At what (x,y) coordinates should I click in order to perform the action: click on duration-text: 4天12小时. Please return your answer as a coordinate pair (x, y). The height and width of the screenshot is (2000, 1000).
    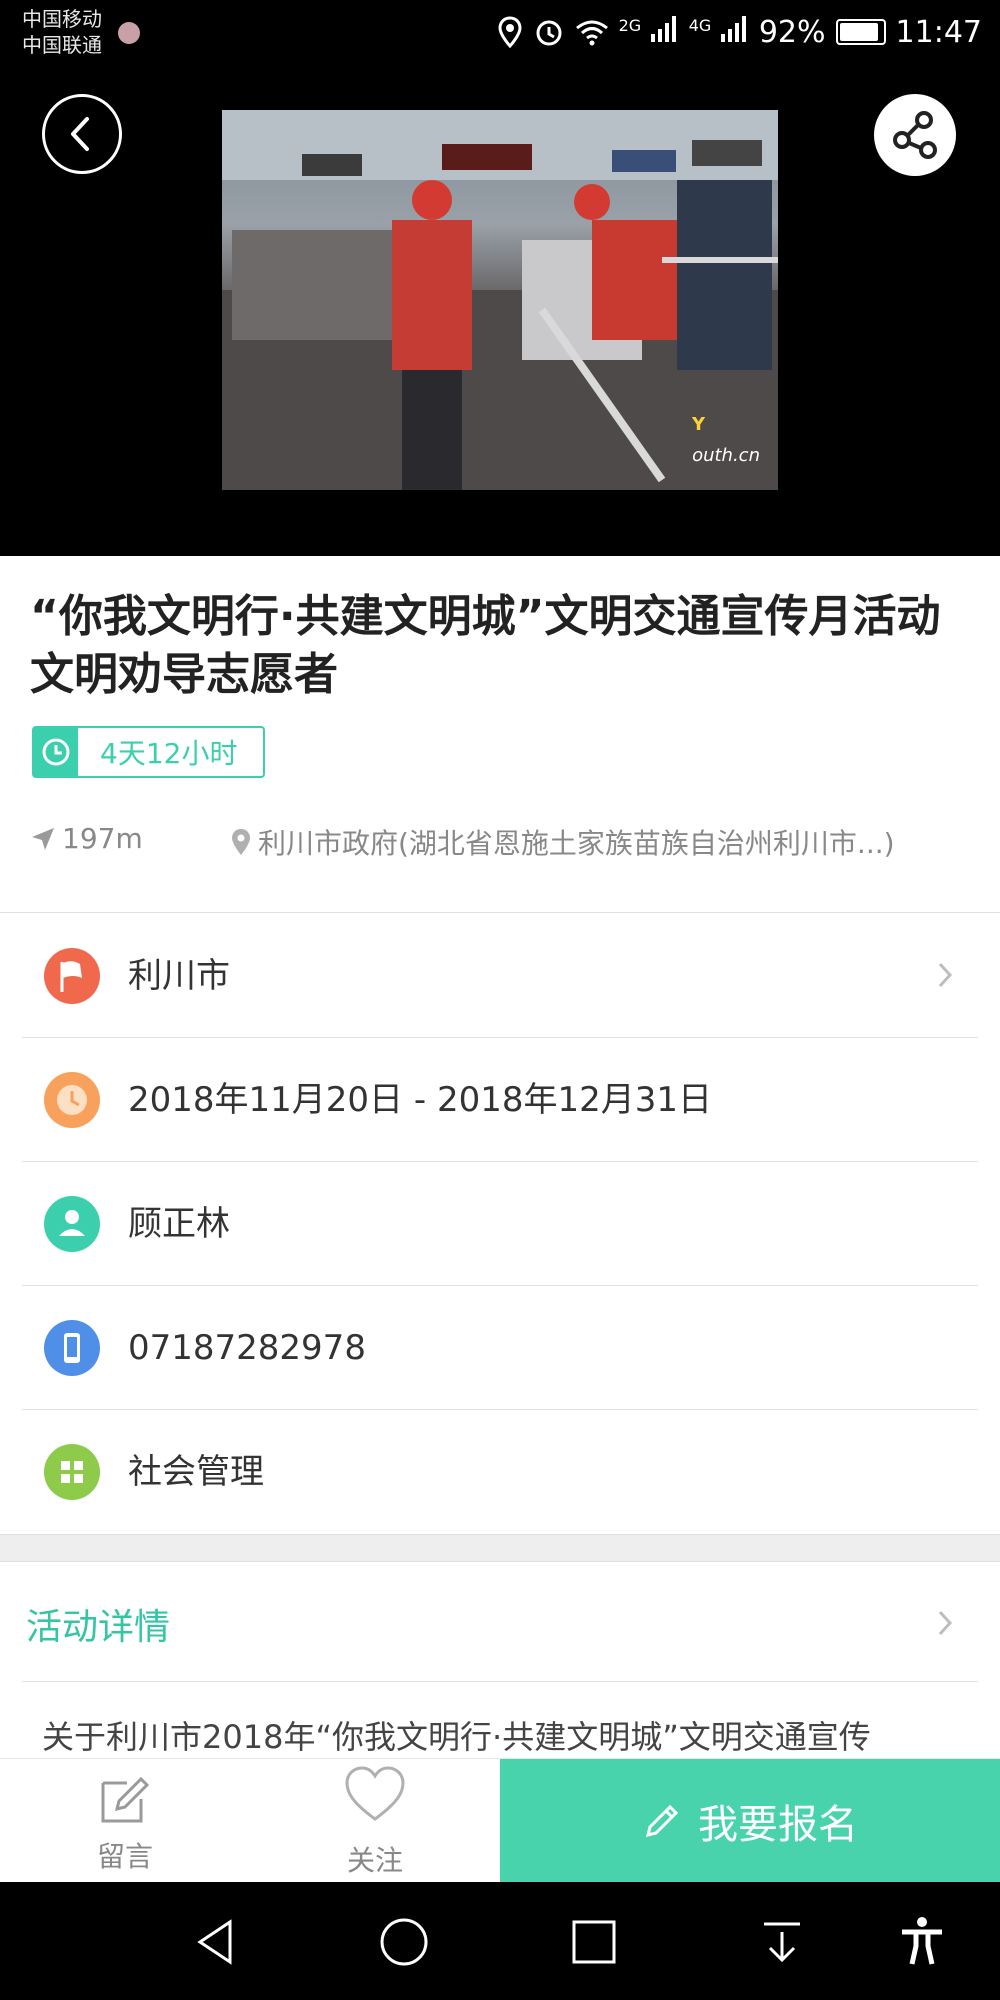
    Looking at the image, I should click on (169, 753).